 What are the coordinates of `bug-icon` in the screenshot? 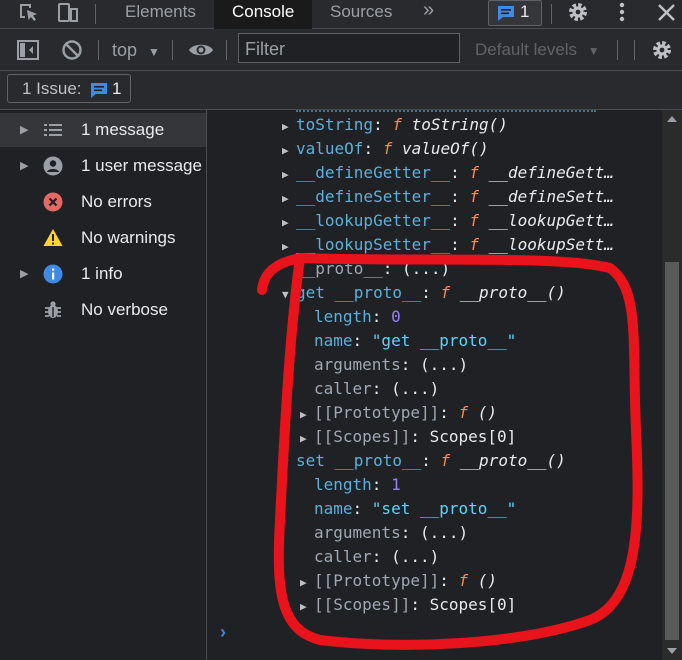 It's located at (53, 309).